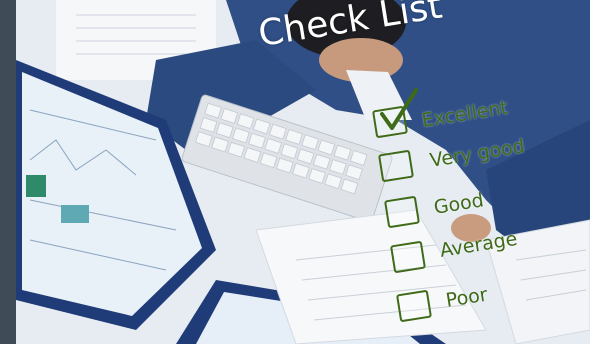  What do you see at coordinates (396, 166) in the screenshot?
I see `checkbox-very-good` at bounding box center [396, 166].